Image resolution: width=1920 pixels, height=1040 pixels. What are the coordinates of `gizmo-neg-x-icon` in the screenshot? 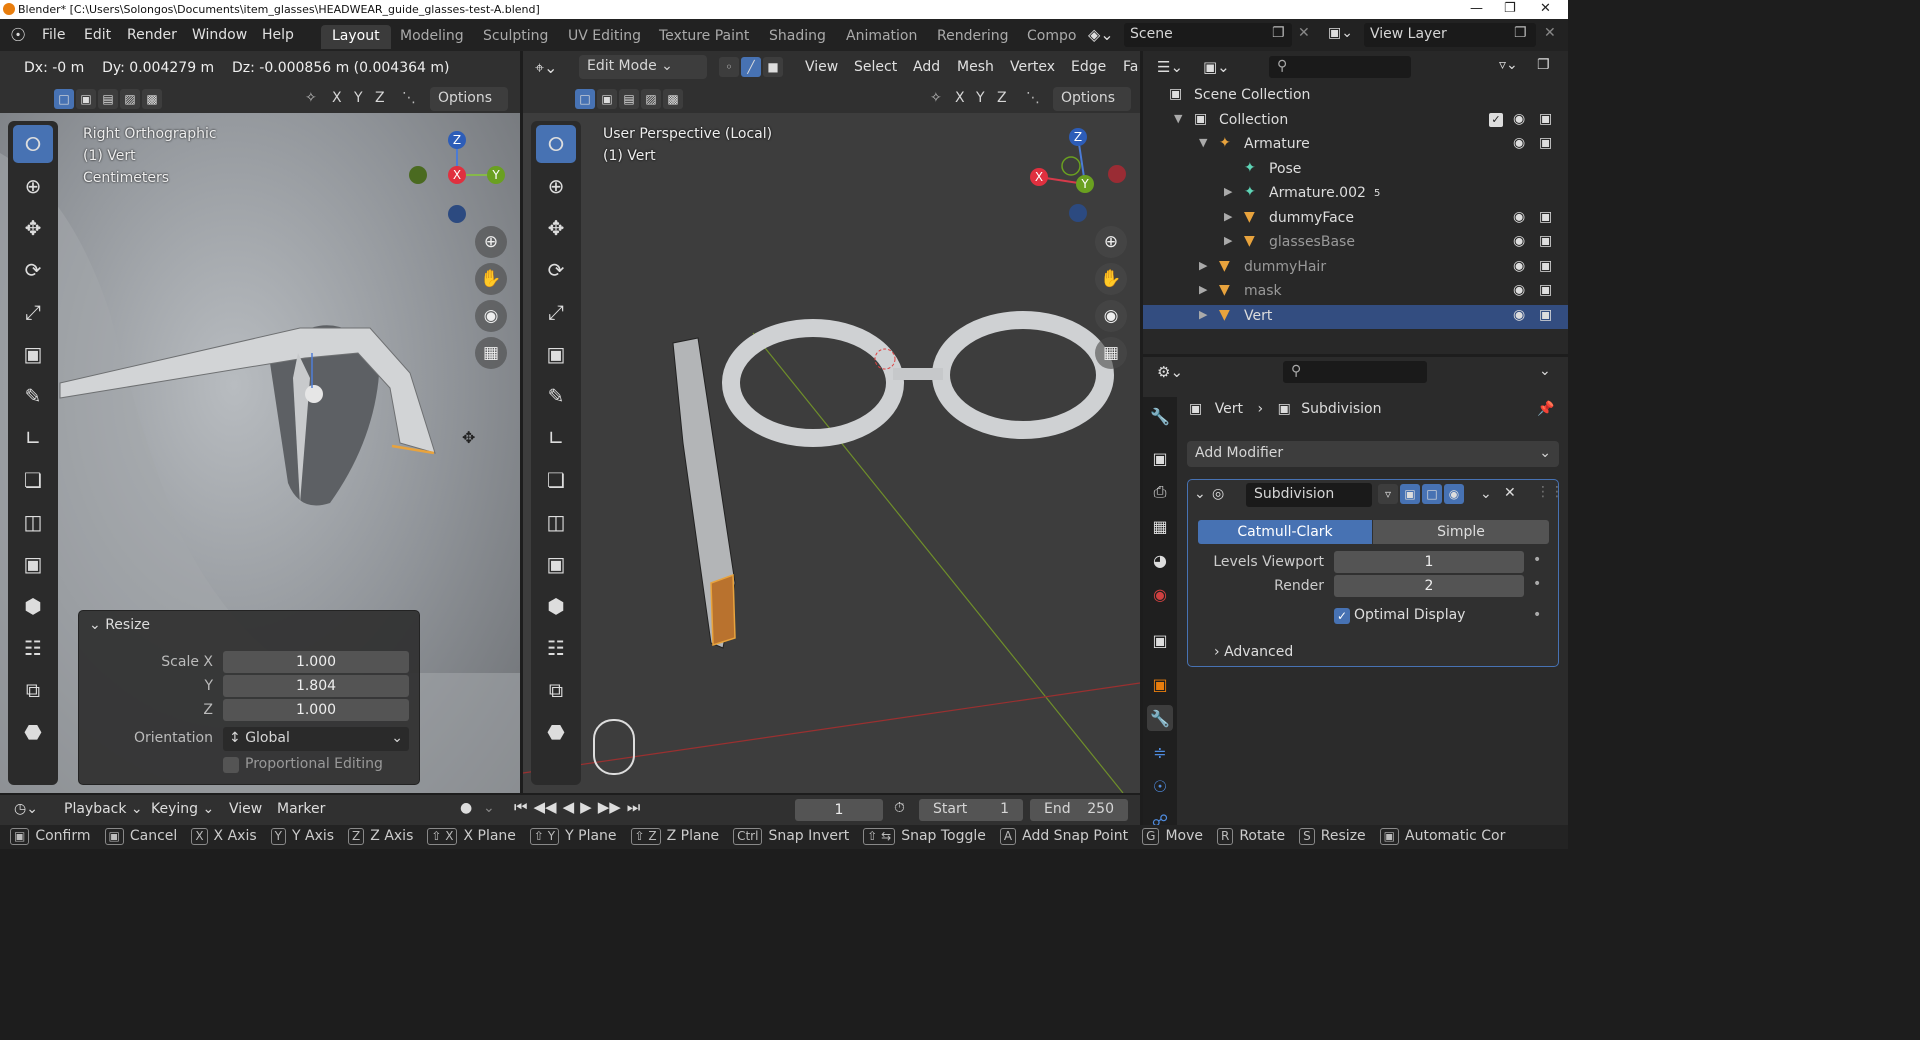 It's located at (1117, 174).